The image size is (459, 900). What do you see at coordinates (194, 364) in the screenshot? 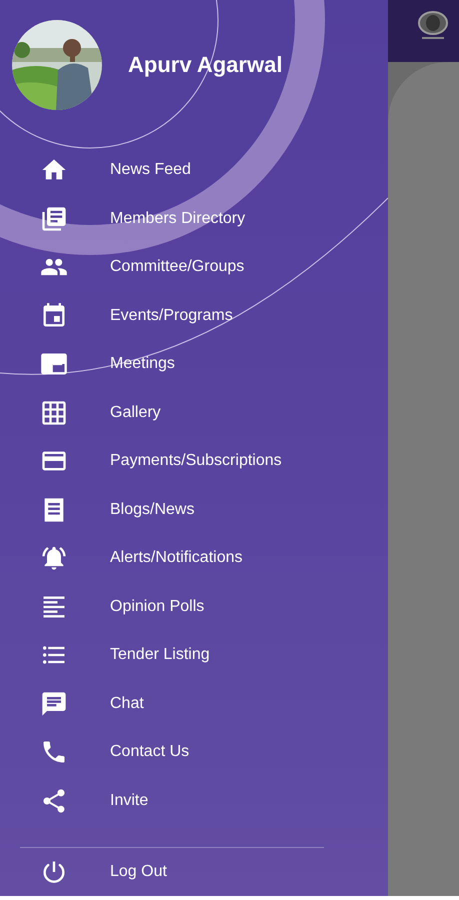
I see `menu-item: Meetings` at bounding box center [194, 364].